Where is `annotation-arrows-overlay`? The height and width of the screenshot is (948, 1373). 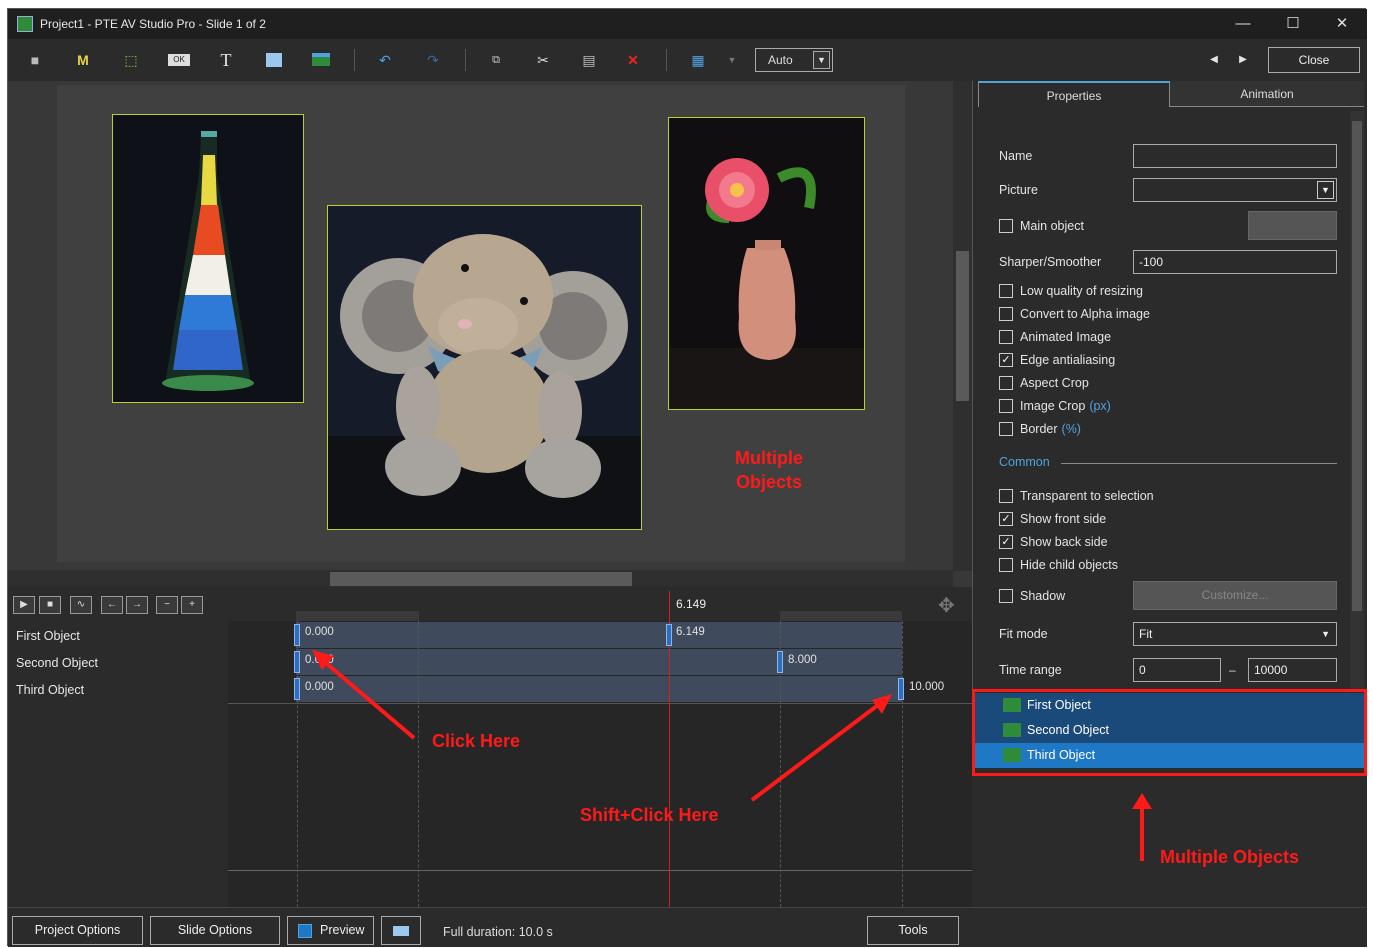 annotation-arrows-overlay is located at coordinates (602, 726).